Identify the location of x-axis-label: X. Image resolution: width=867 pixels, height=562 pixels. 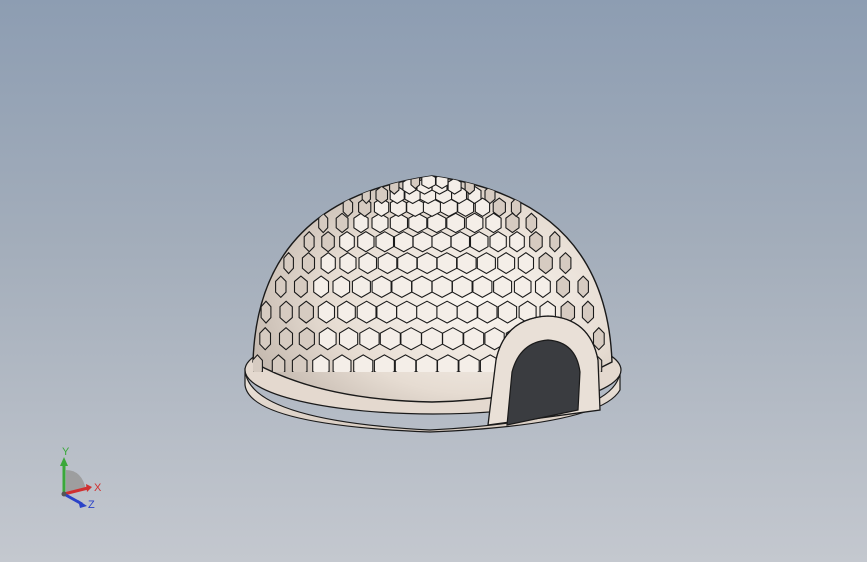
(98, 488).